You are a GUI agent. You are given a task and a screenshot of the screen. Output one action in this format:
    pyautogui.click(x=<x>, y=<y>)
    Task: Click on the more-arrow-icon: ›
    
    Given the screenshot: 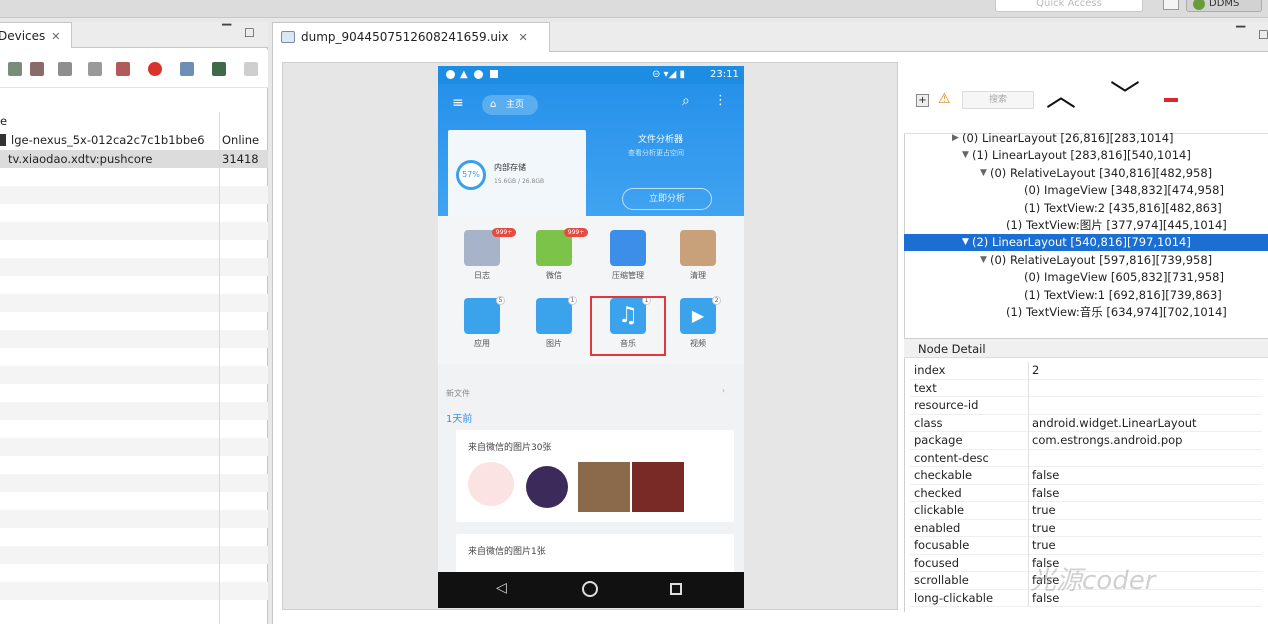 What is the action you would take?
    pyautogui.click(x=723, y=390)
    